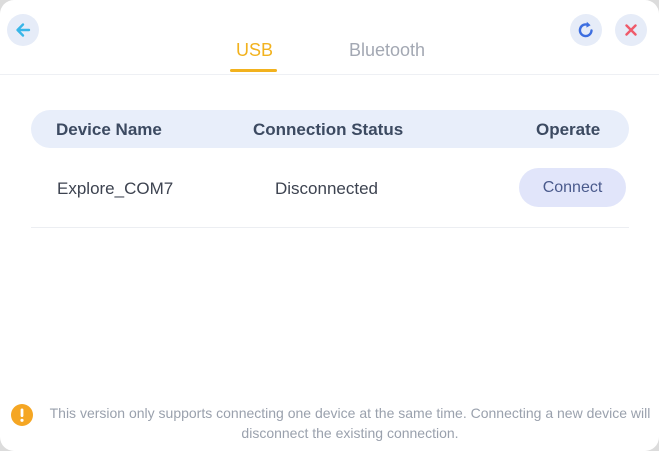  I want to click on column-header-connection-status: Connection Status, so click(328, 129).